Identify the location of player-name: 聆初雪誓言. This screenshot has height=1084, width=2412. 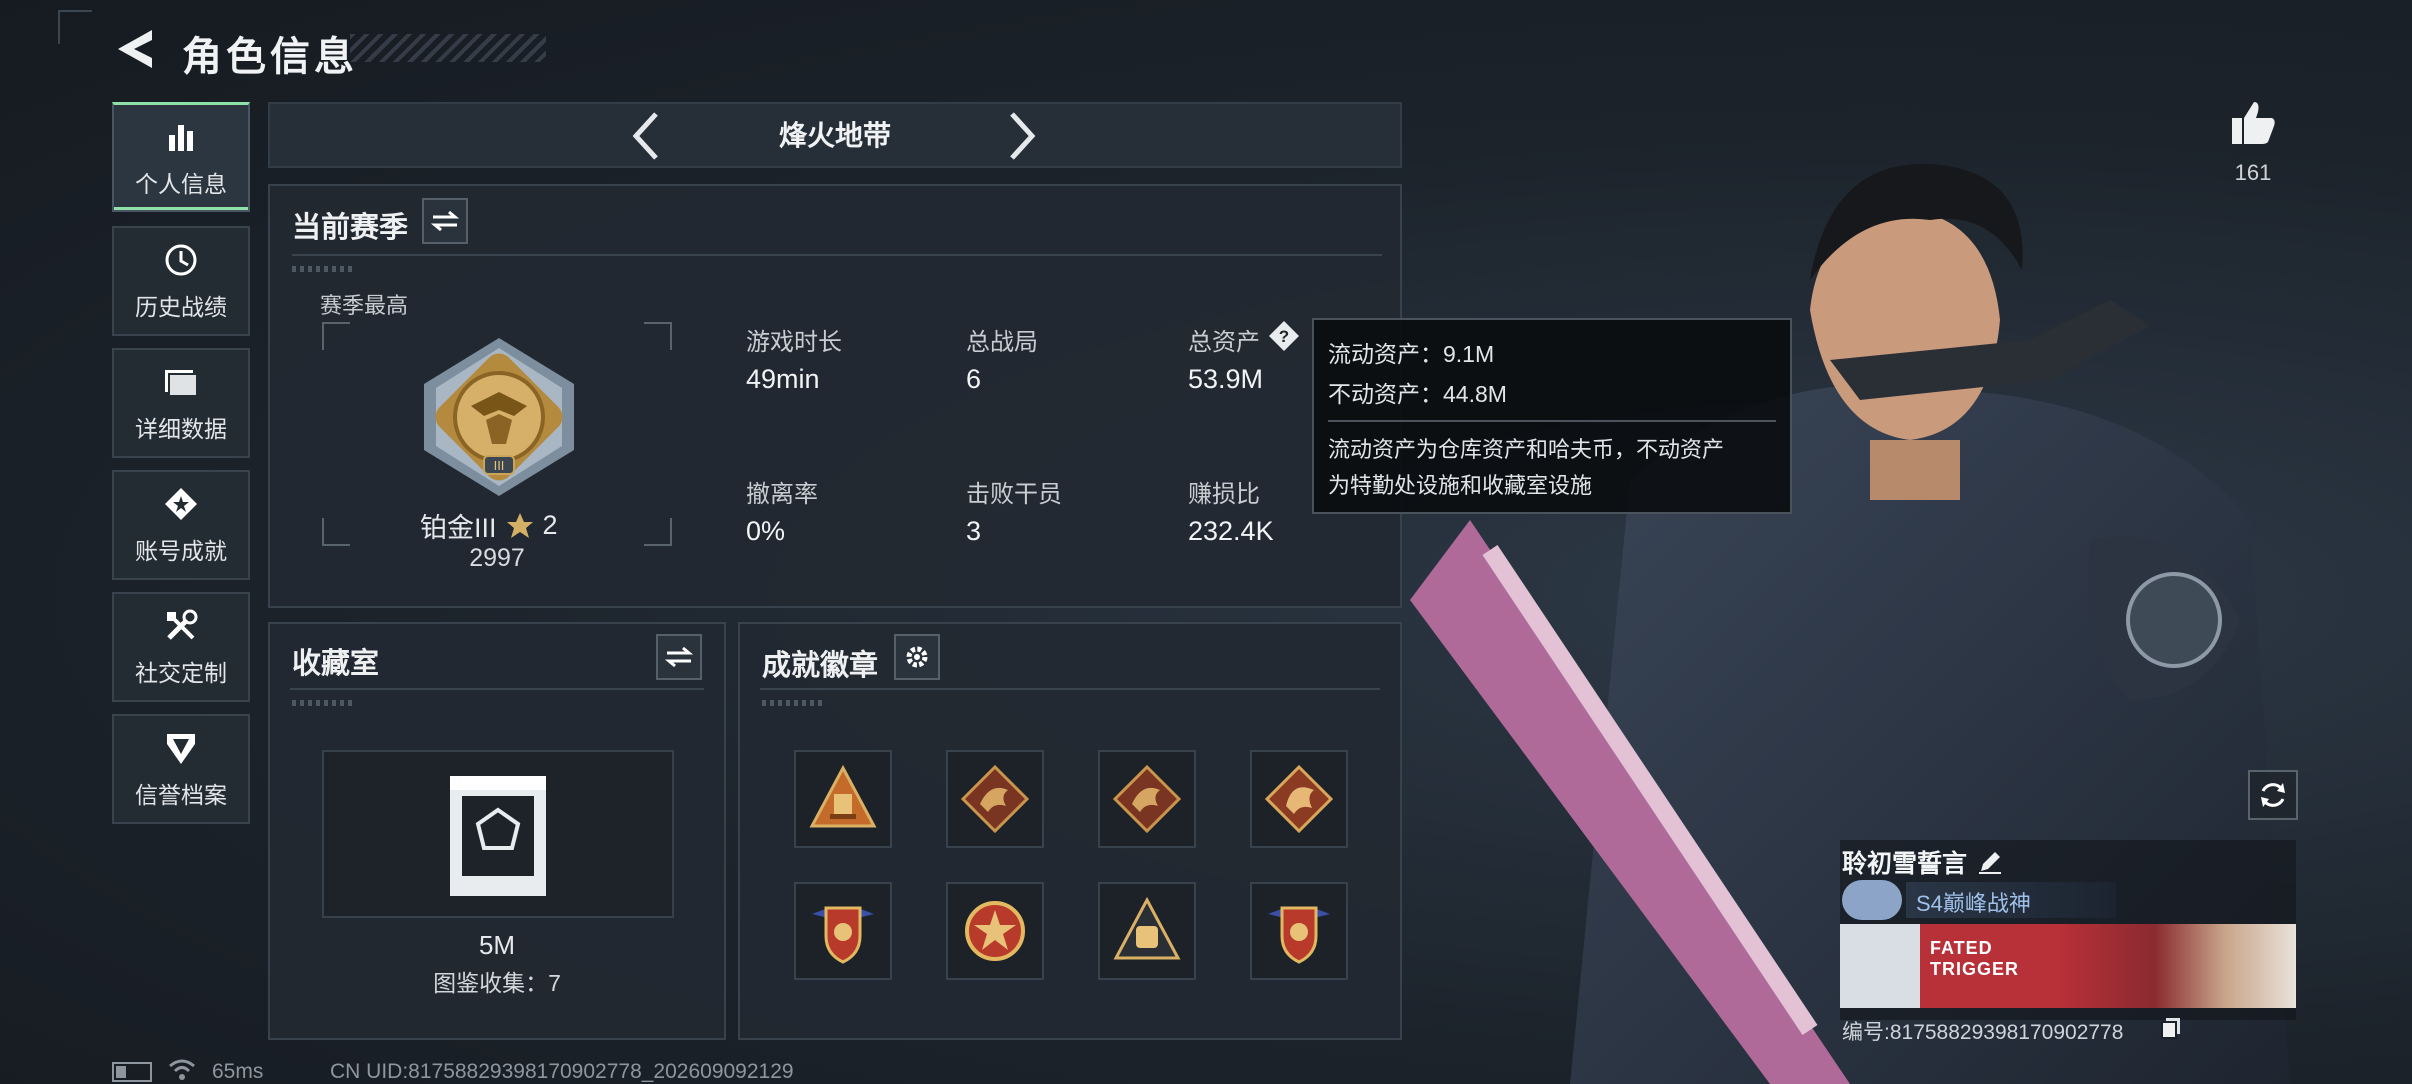
(1905, 864).